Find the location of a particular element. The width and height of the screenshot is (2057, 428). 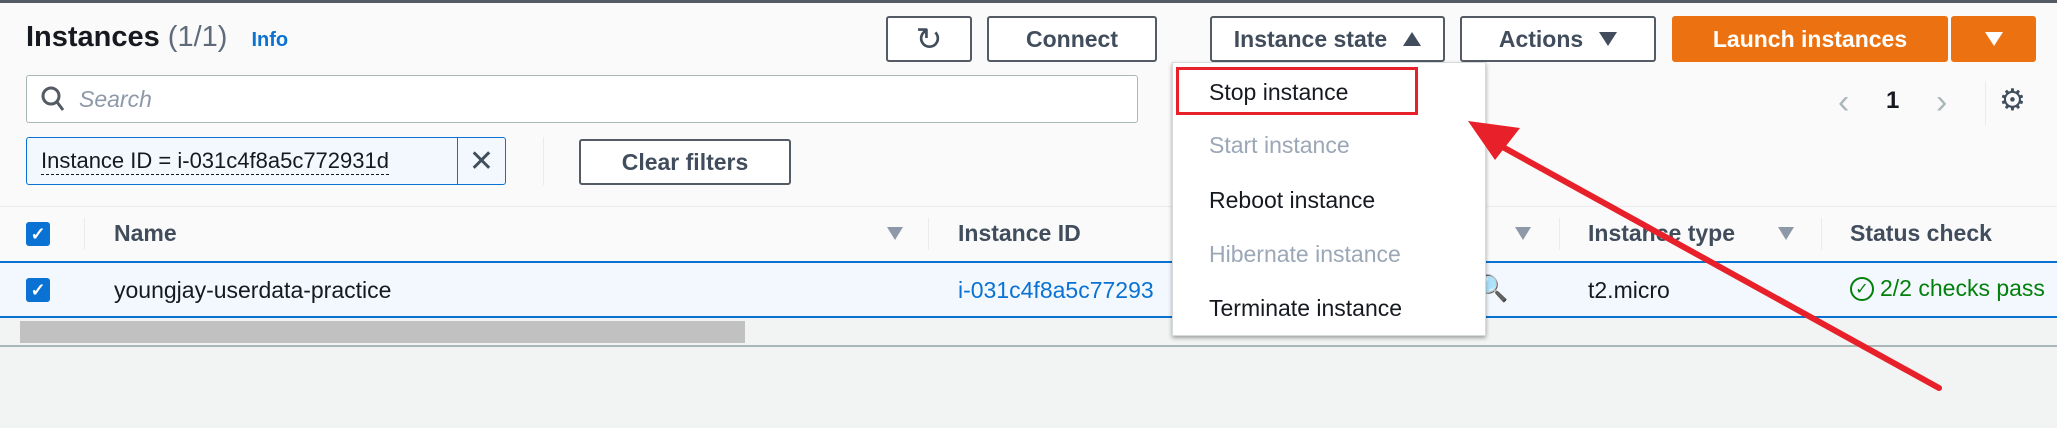

arrow-shaft is located at coordinates (1714, 264).